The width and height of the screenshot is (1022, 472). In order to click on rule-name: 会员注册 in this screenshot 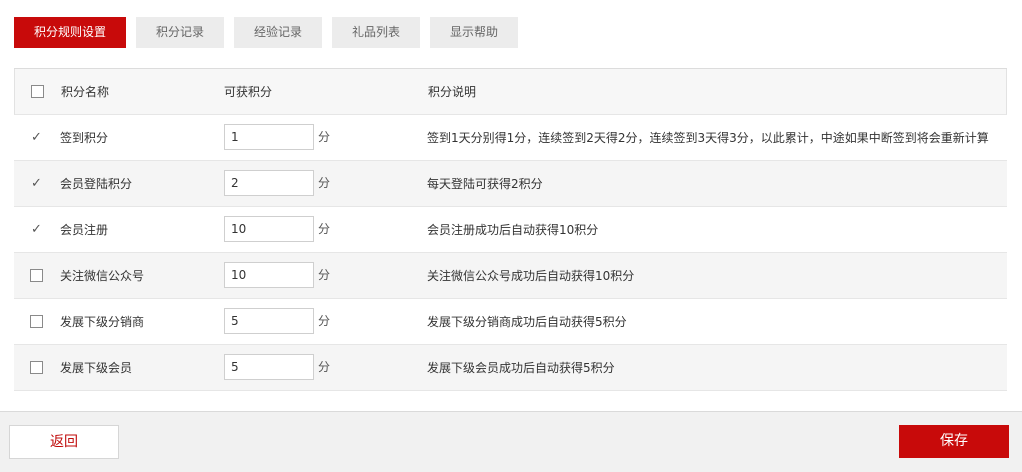, I will do `click(84, 230)`.